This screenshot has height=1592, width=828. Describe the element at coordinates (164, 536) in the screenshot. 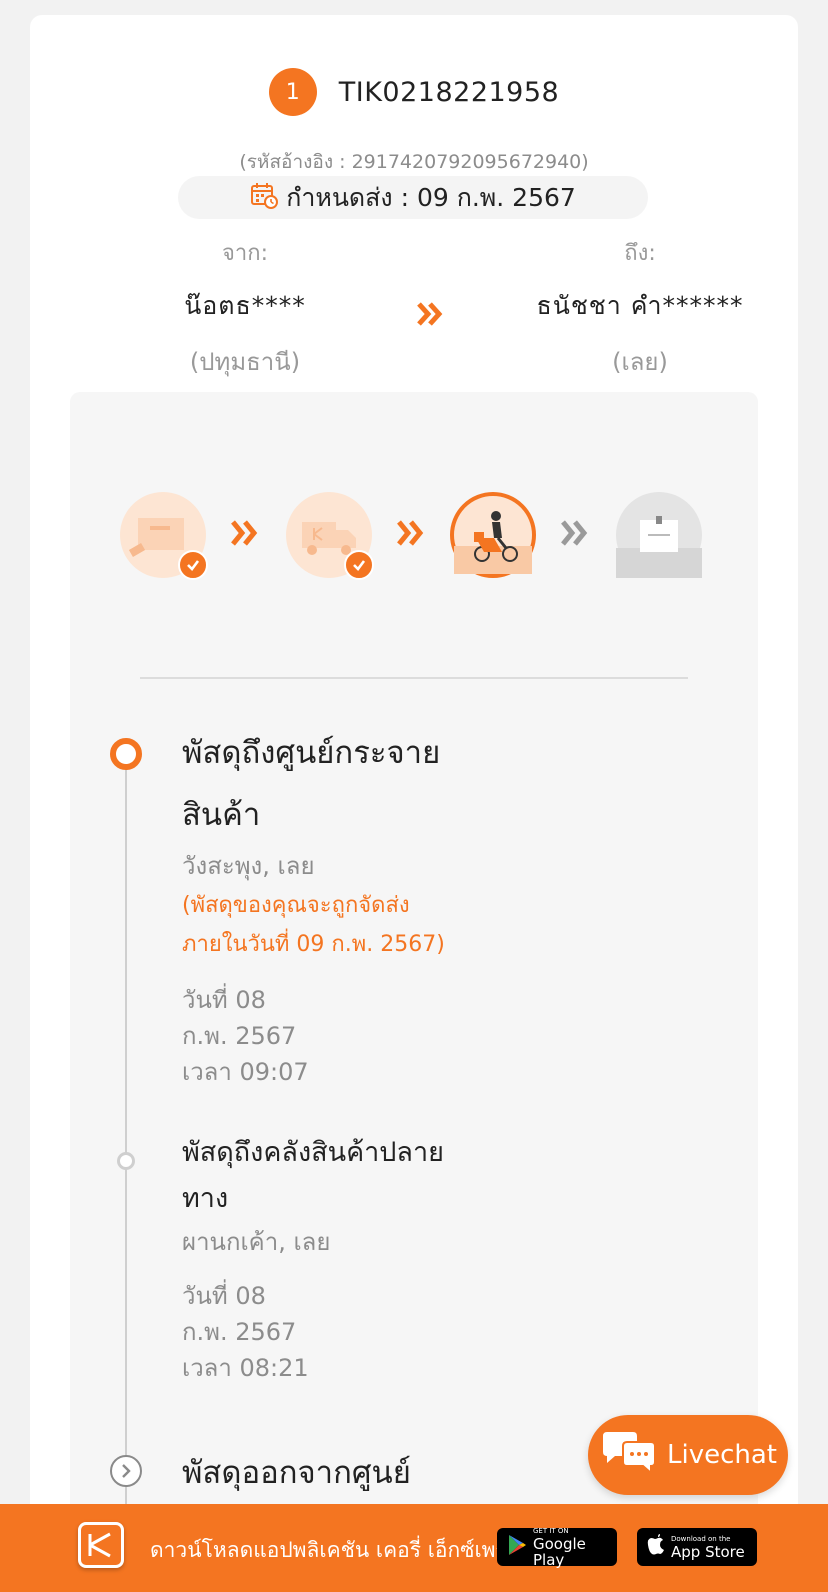

I see `step-picked-up` at that location.